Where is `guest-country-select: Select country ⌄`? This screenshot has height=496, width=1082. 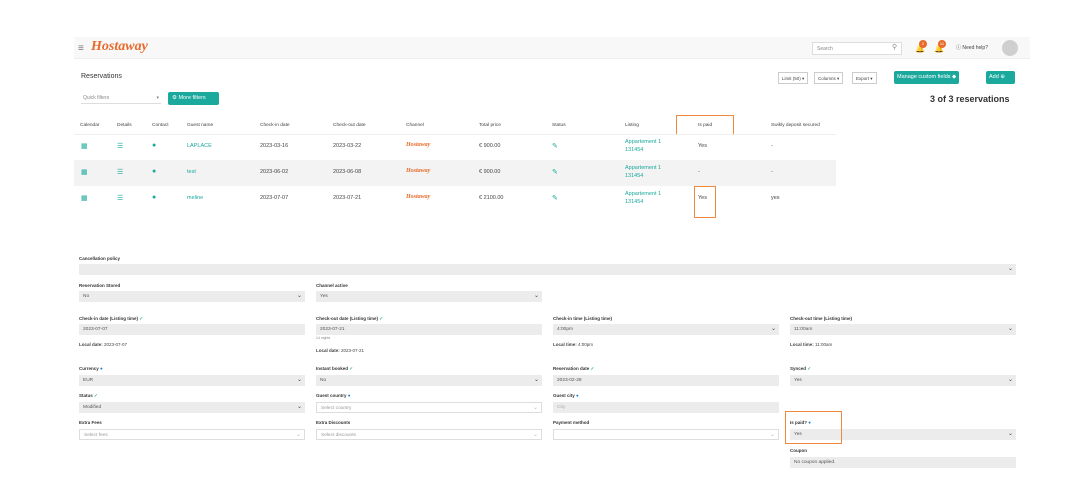 guest-country-select: Select country ⌄ is located at coordinates (429, 407).